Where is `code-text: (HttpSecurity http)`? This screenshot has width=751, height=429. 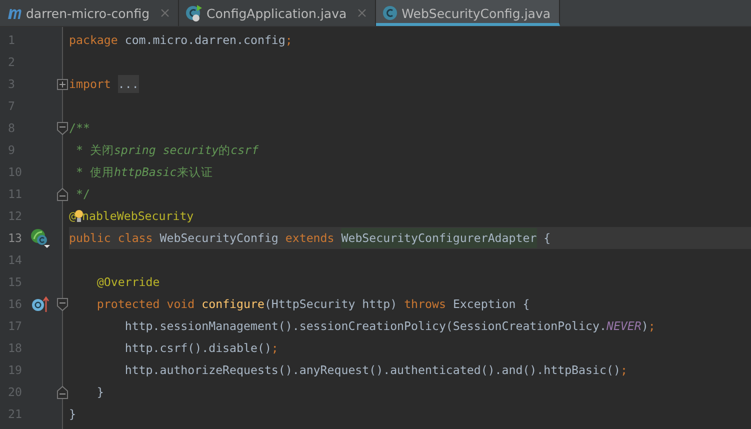 code-text: (HttpSecurity http) is located at coordinates (331, 304).